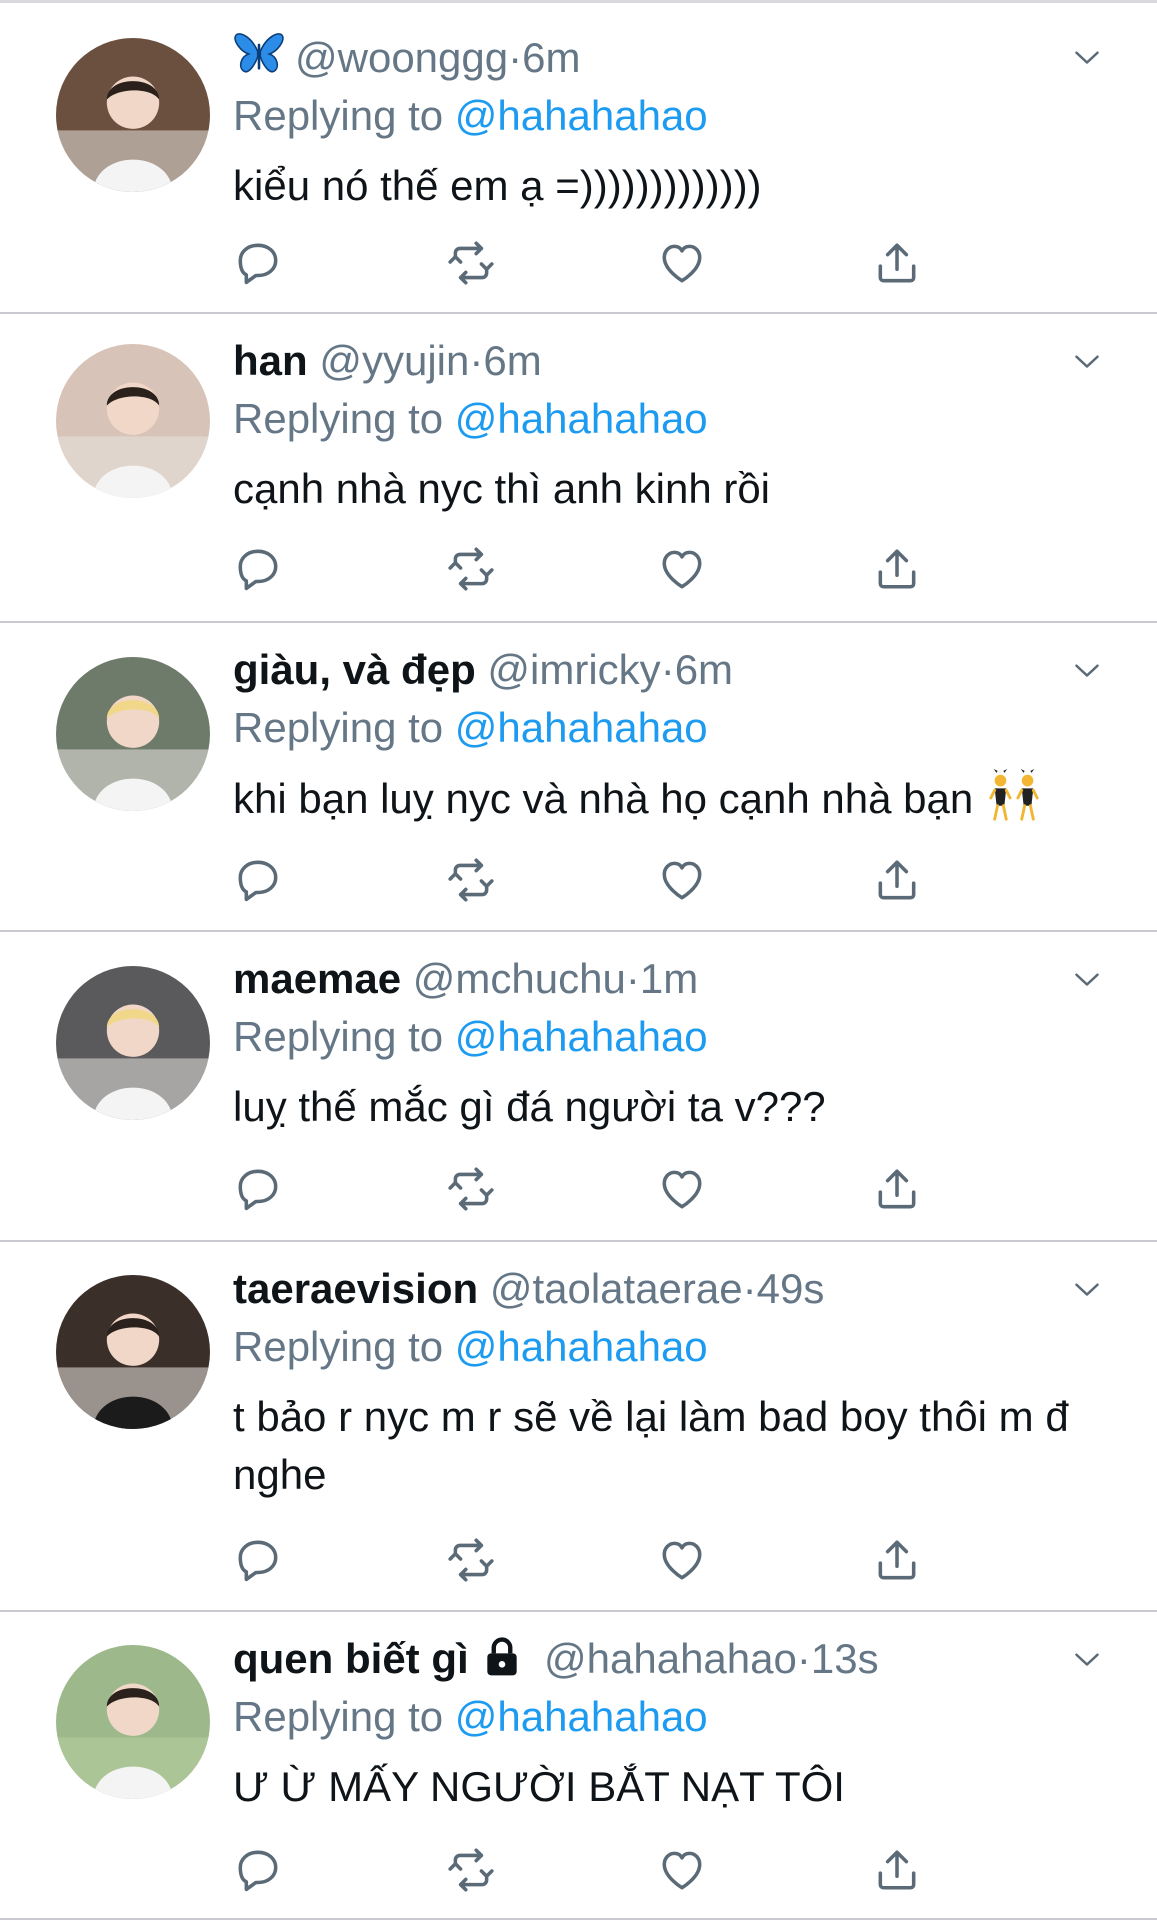 The width and height of the screenshot is (1157, 1920). I want to click on tweet-text-block: cạnh nhà nyc thì anh kinh rồi, so click(660, 489).